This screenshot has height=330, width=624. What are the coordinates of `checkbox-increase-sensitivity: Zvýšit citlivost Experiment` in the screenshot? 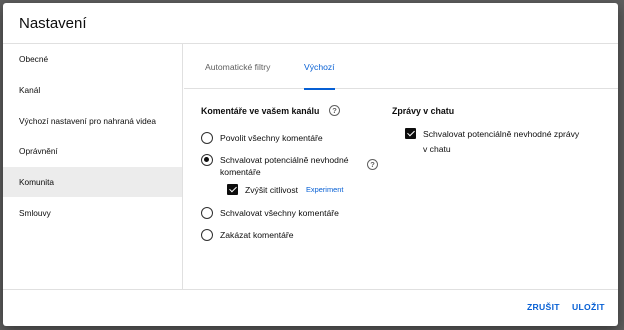 It's located at (285, 190).